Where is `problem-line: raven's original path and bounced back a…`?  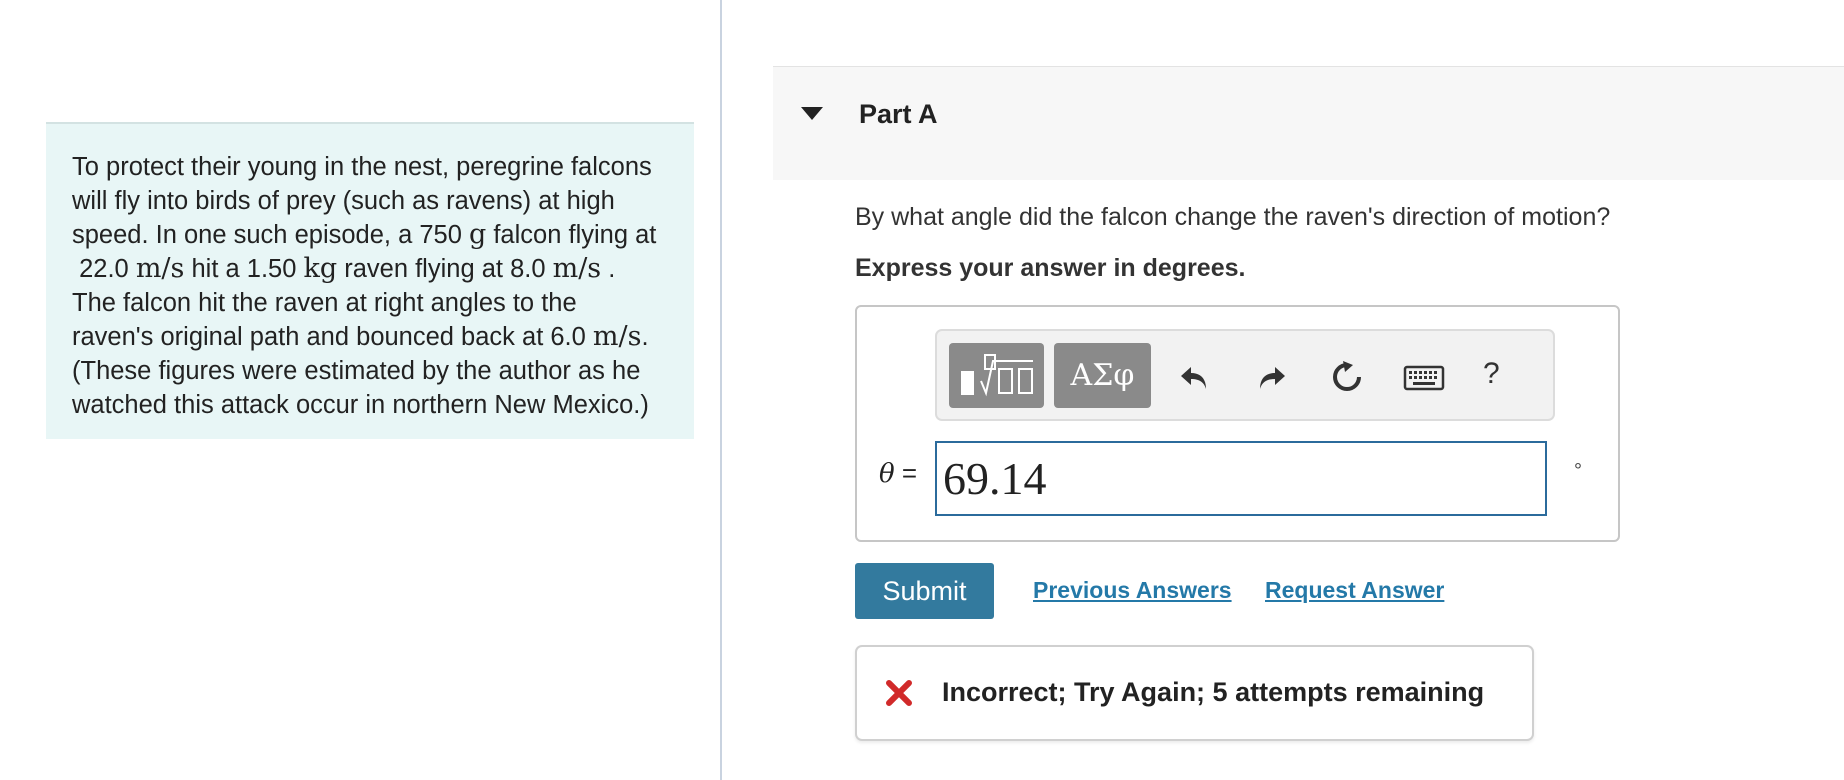
problem-line: raven's original path and bounced back a… is located at coordinates (370, 337).